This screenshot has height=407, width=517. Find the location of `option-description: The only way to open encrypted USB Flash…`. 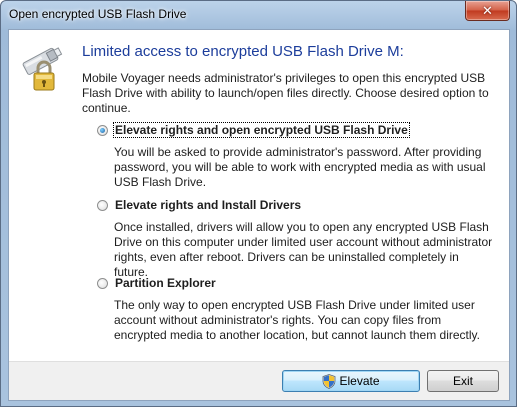

option-description: The only way to open encrypted USB Flash… is located at coordinates (297, 320).